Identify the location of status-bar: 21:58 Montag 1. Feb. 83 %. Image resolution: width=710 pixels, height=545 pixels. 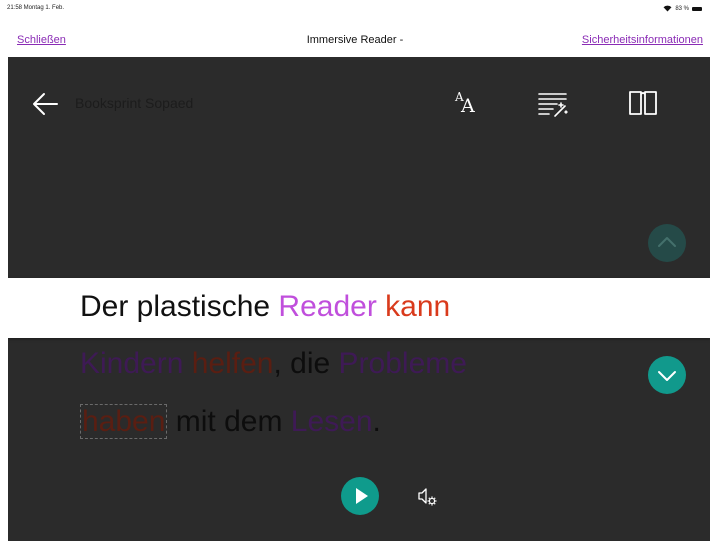
(355, 10).